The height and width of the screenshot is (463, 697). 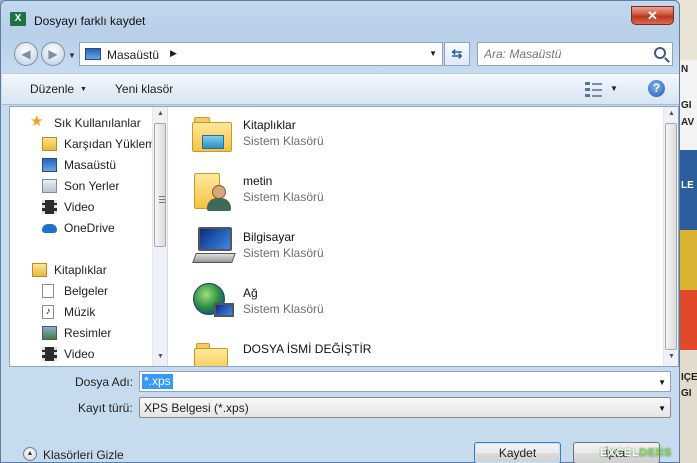 I want to click on navigation-bar: ◀ ▶ ▼ Masaüstü ▶ ▼ ⇆, so click(x=340, y=54).